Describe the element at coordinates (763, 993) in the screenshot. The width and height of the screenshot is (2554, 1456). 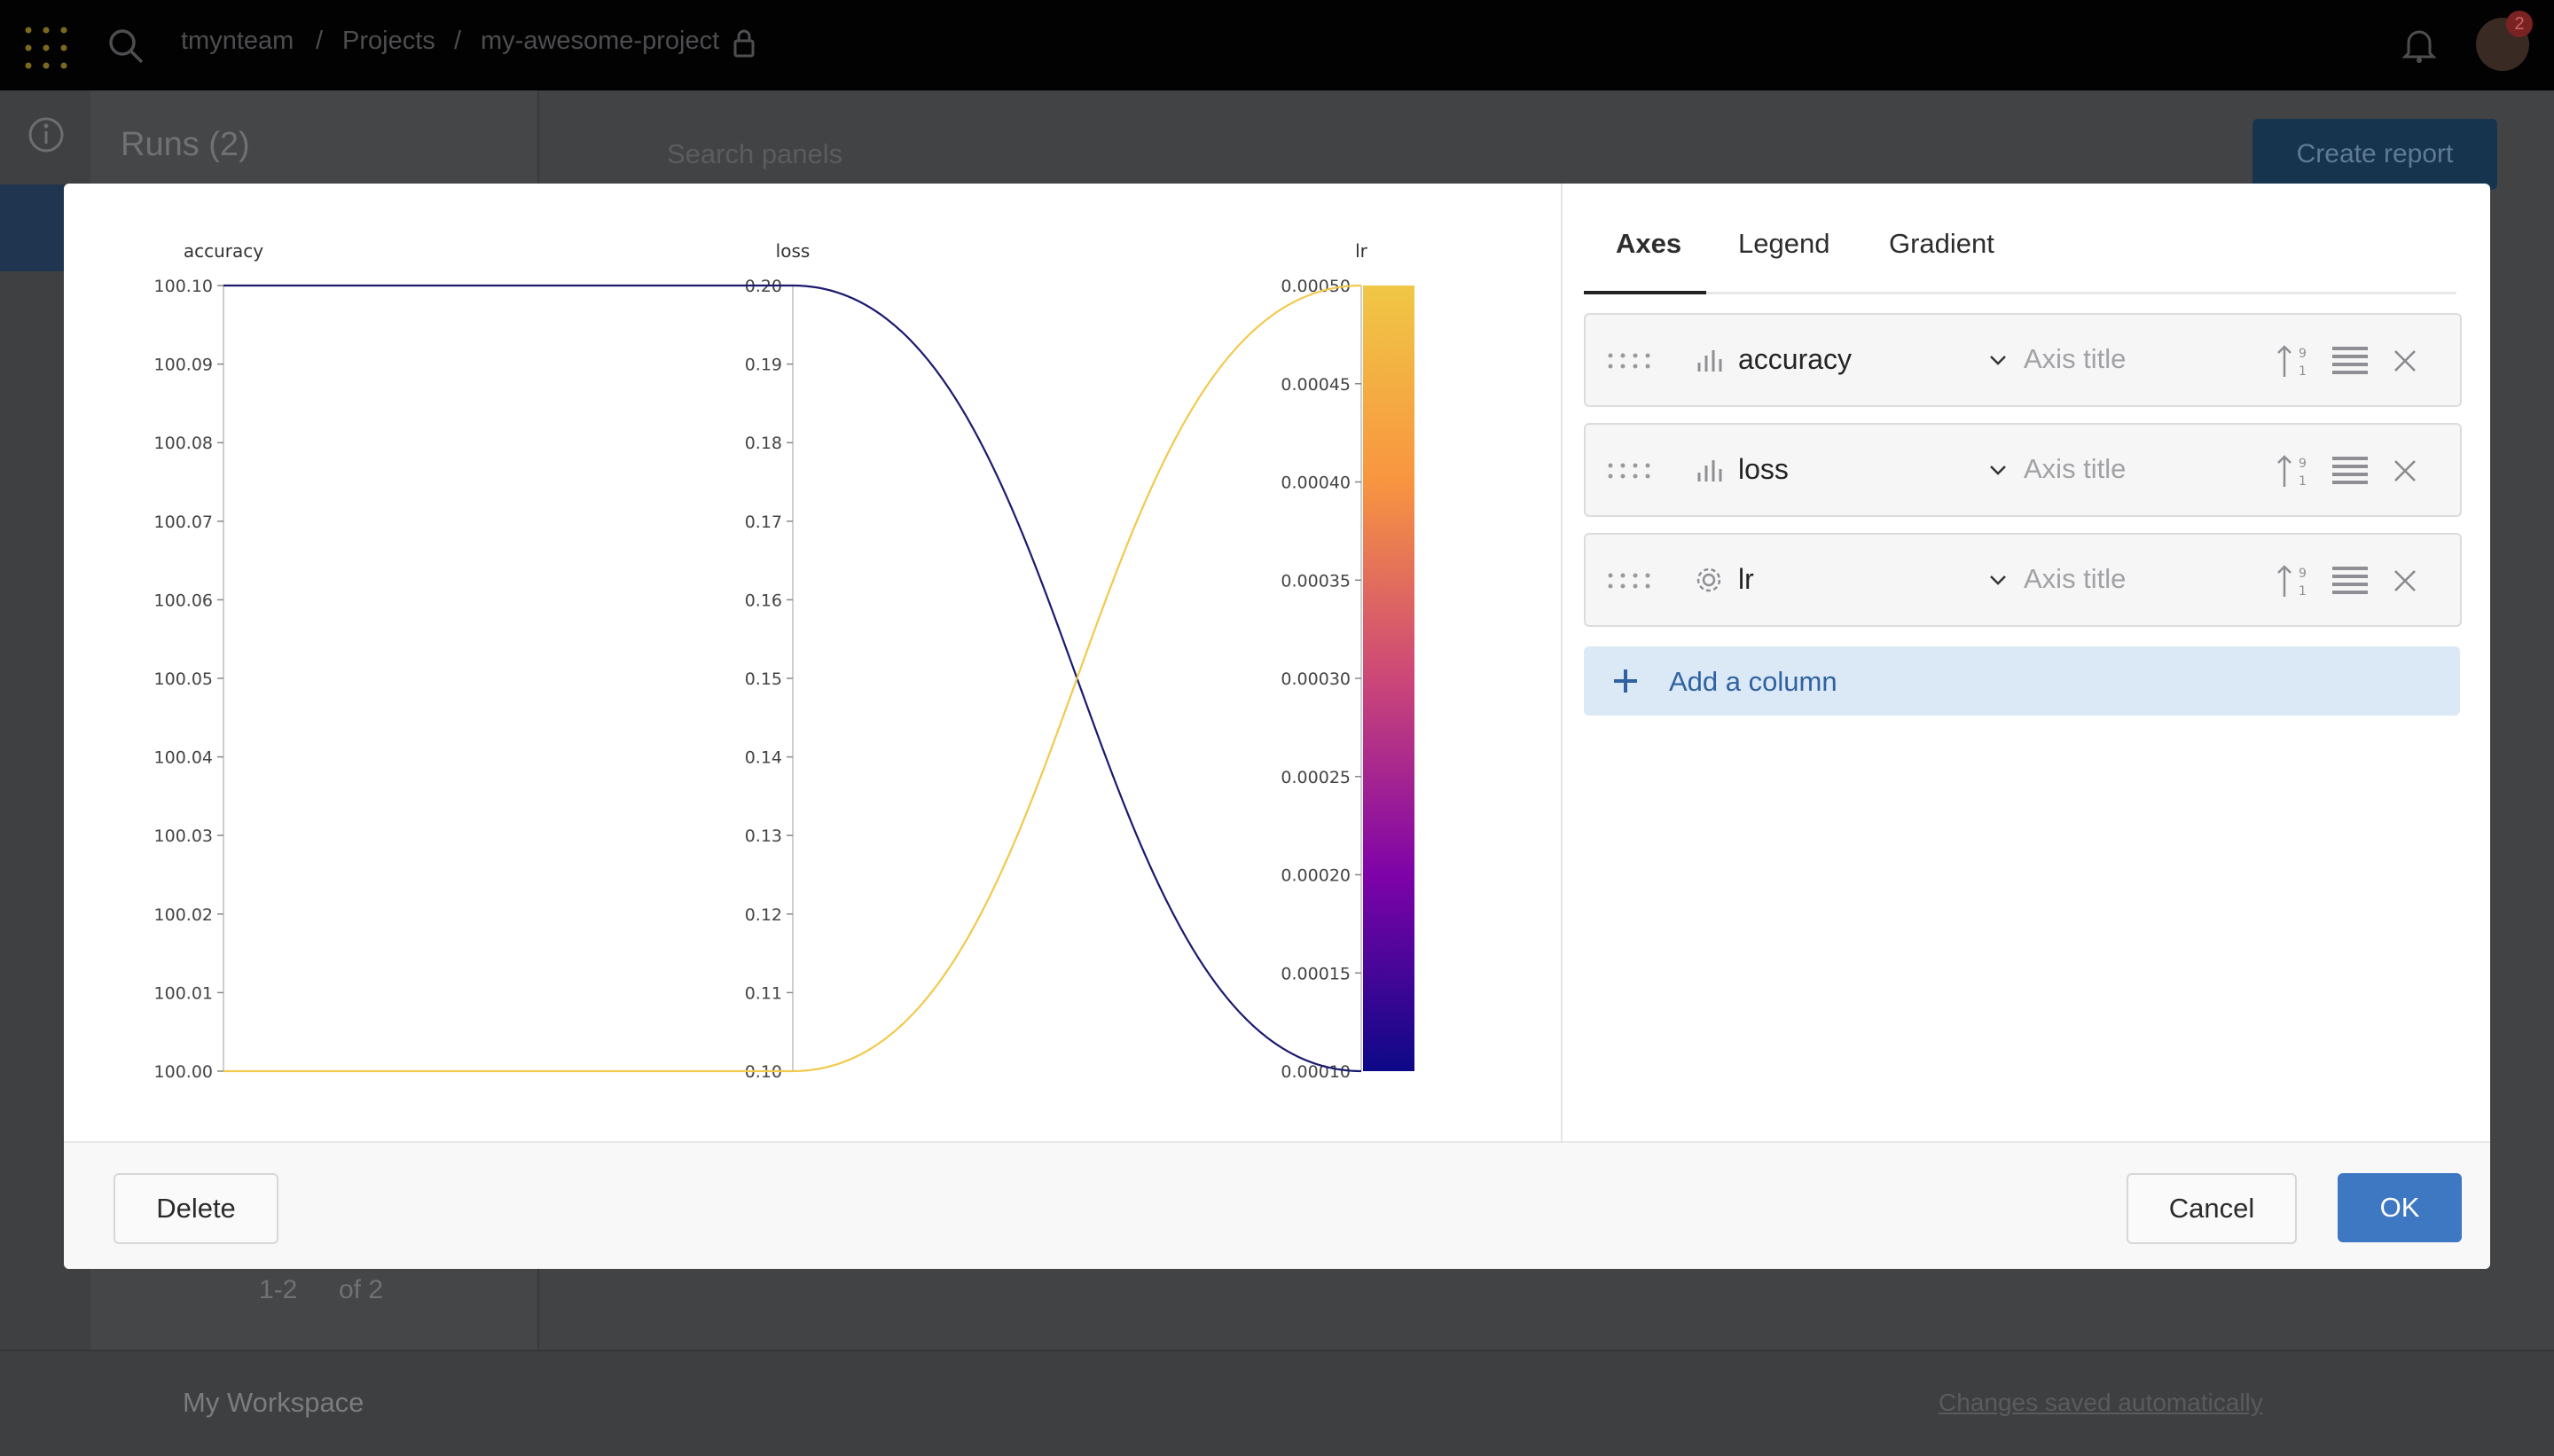
I see `tick-label: 0.11` at that location.